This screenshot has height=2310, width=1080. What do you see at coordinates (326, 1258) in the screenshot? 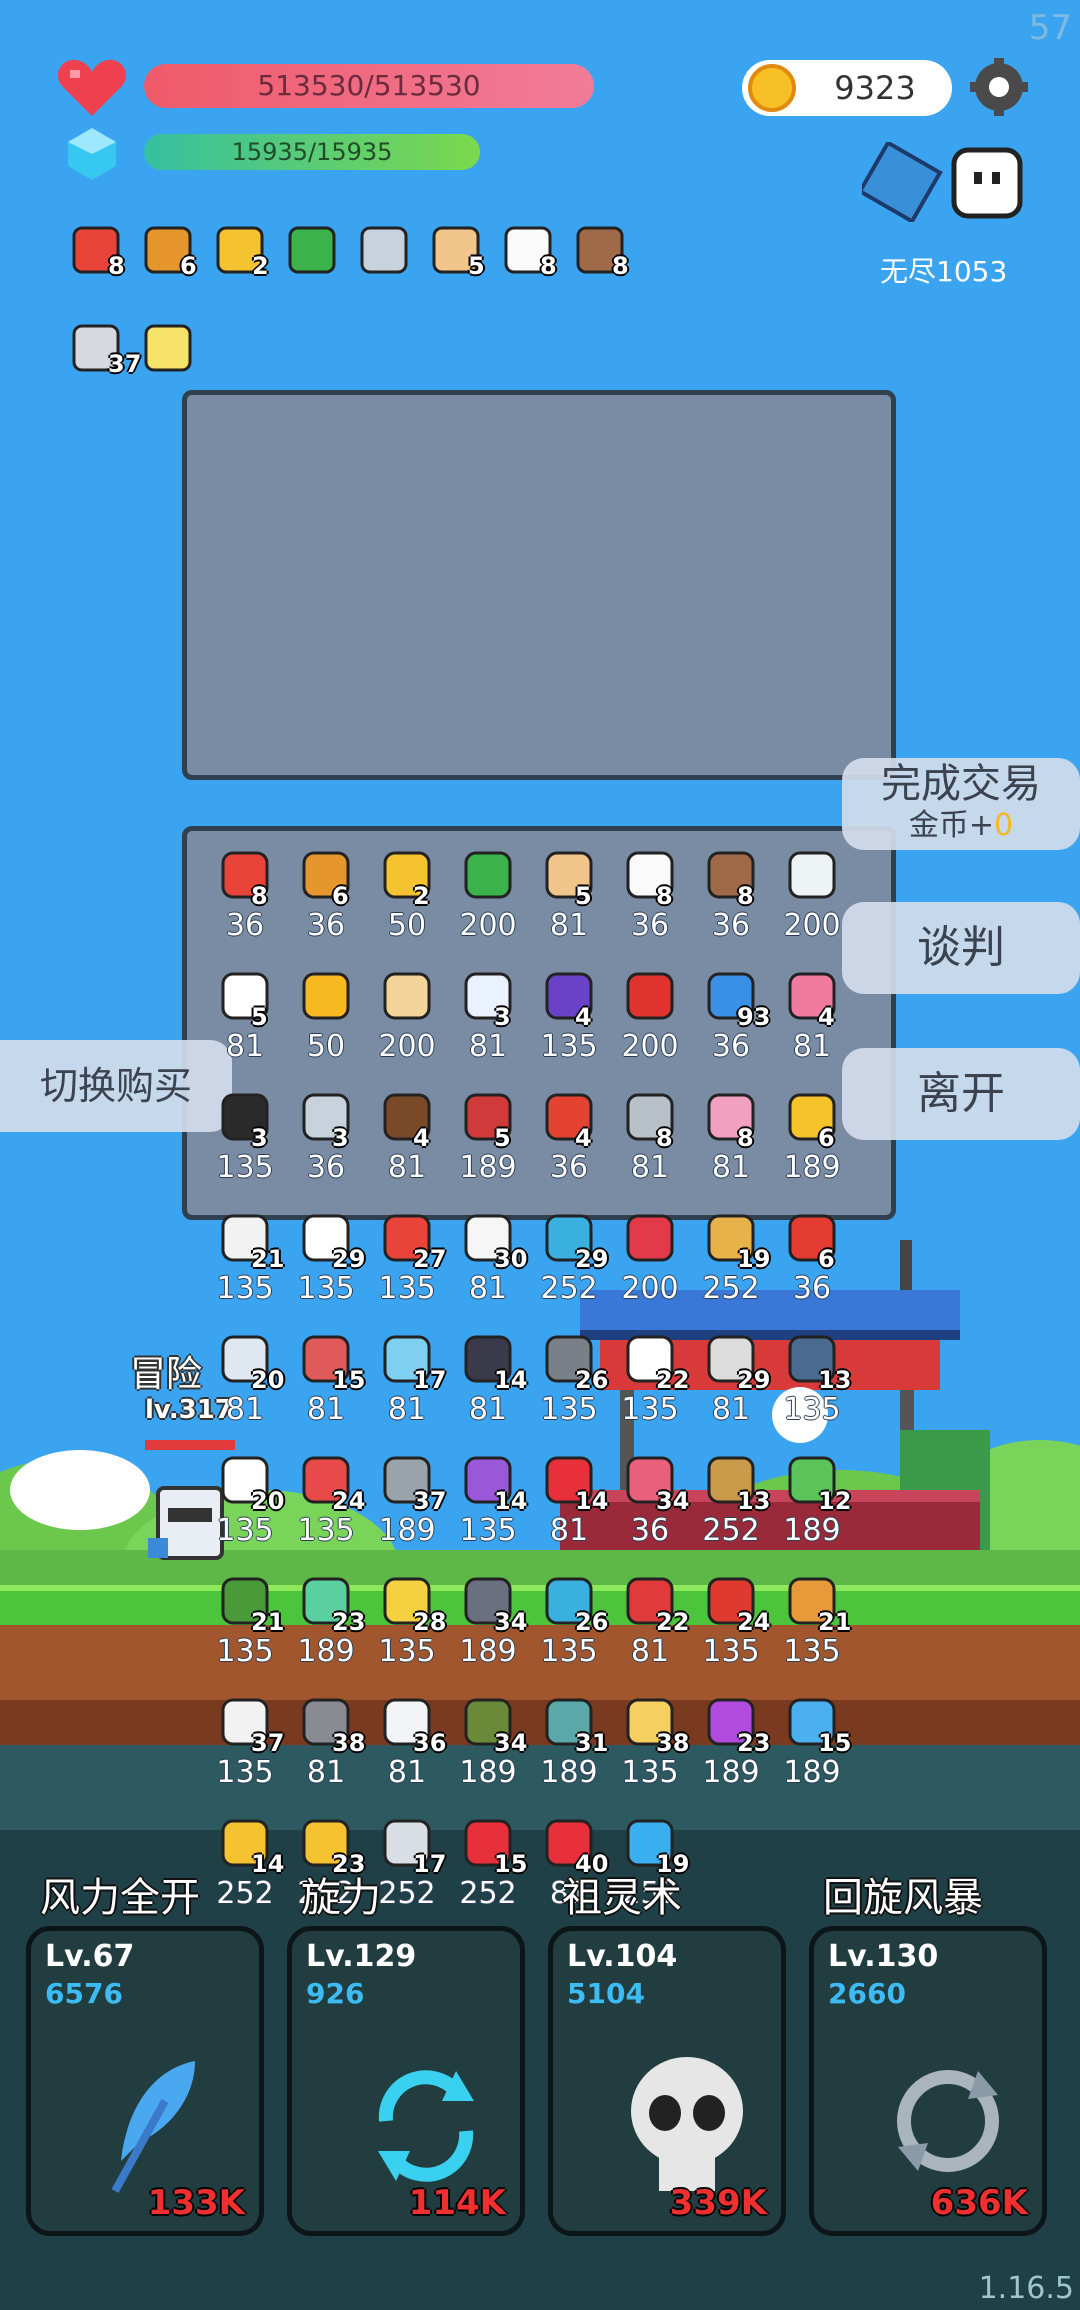
I see `shop-item: 29 135` at bounding box center [326, 1258].